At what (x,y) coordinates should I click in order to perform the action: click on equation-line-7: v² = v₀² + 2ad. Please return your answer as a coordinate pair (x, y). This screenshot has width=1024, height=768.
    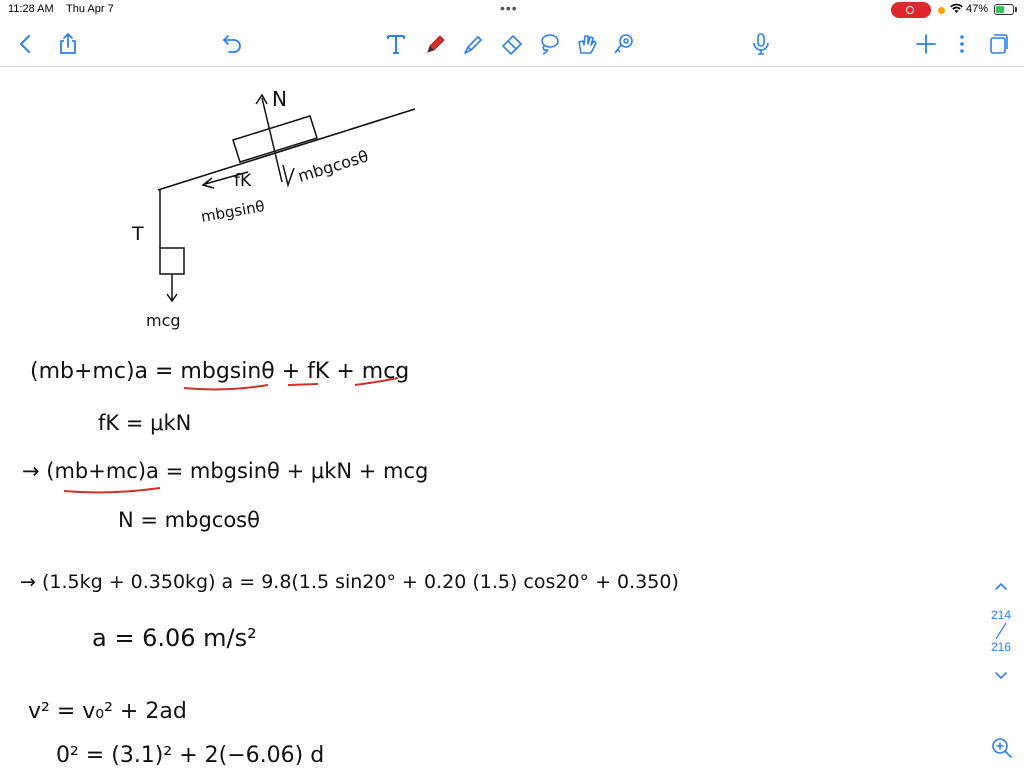
    Looking at the image, I should click on (107, 711).